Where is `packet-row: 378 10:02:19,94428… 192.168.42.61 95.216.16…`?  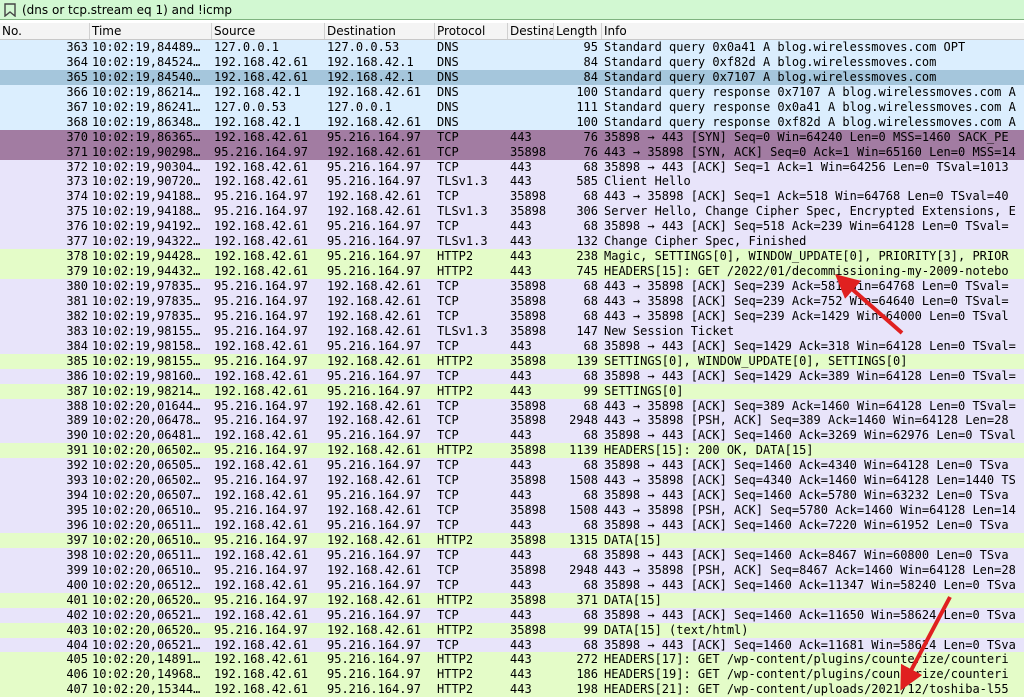
packet-row: 378 10:02:19,94428… 192.168.42.61 95.216.16… is located at coordinates (512, 257).